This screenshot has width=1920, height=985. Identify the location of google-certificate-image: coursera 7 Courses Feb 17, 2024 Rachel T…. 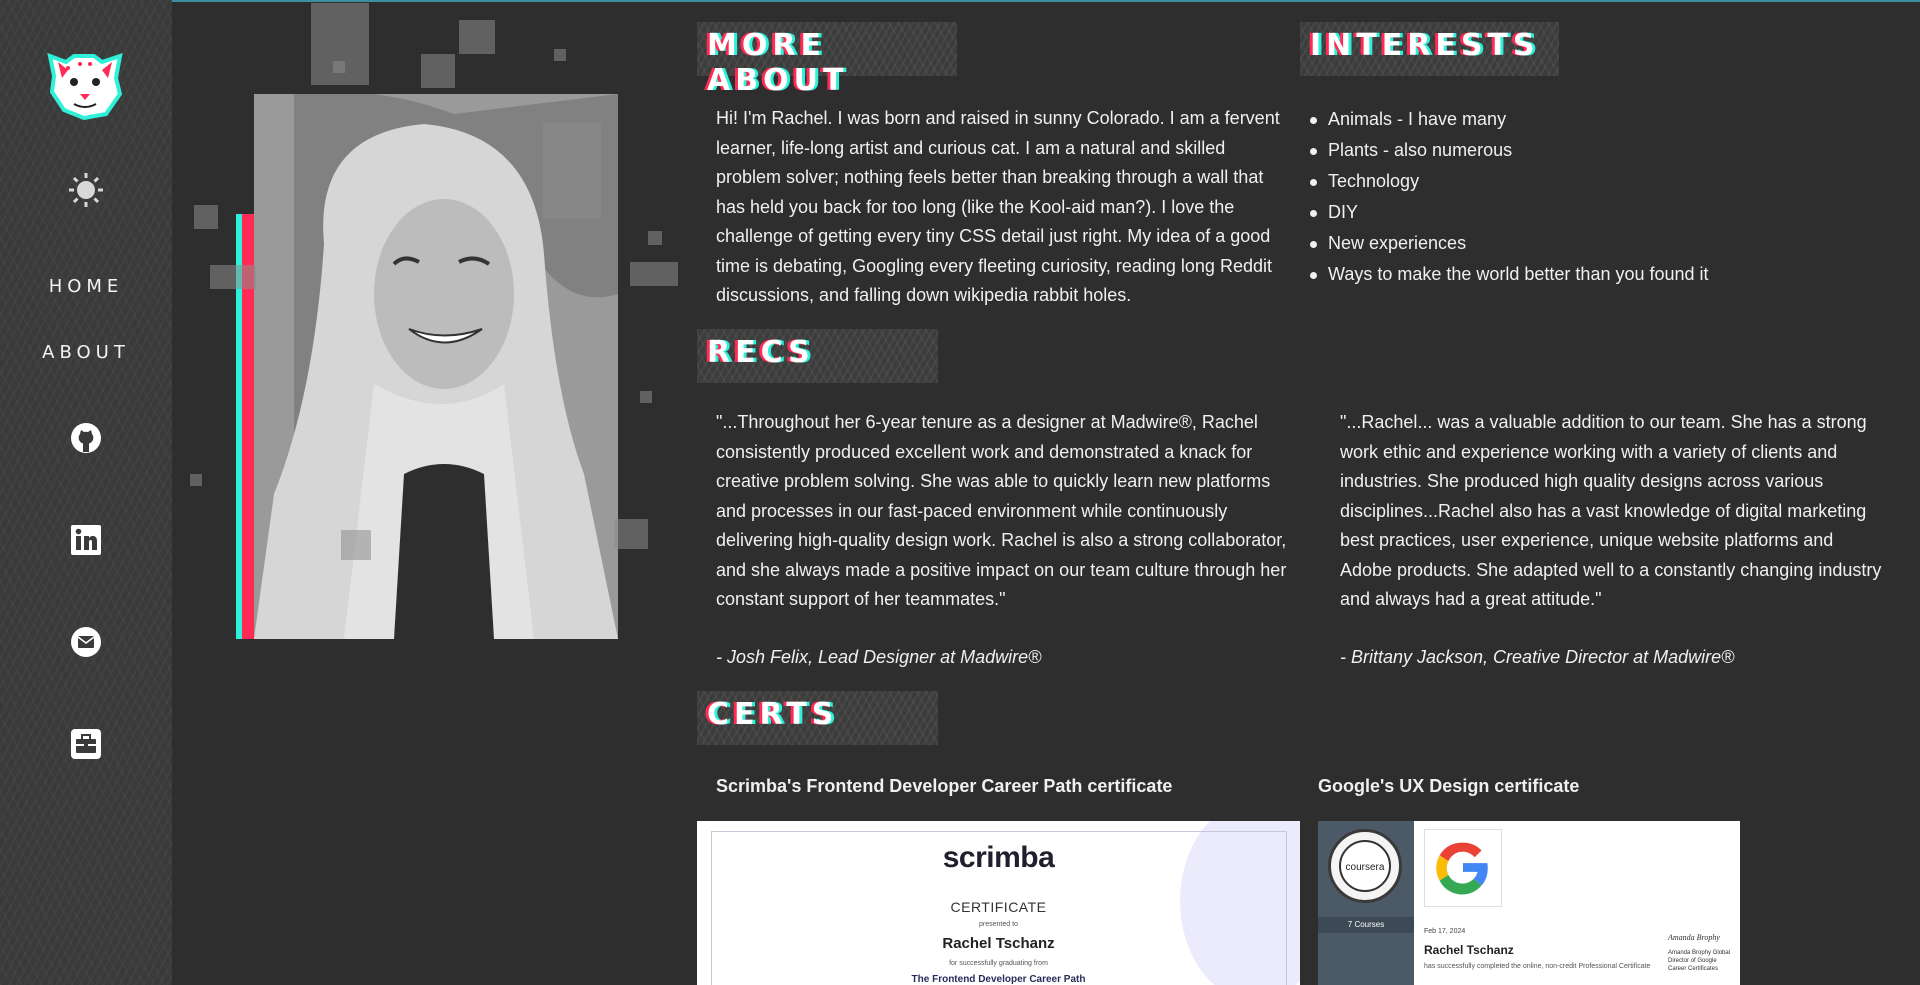
(1529, 903).